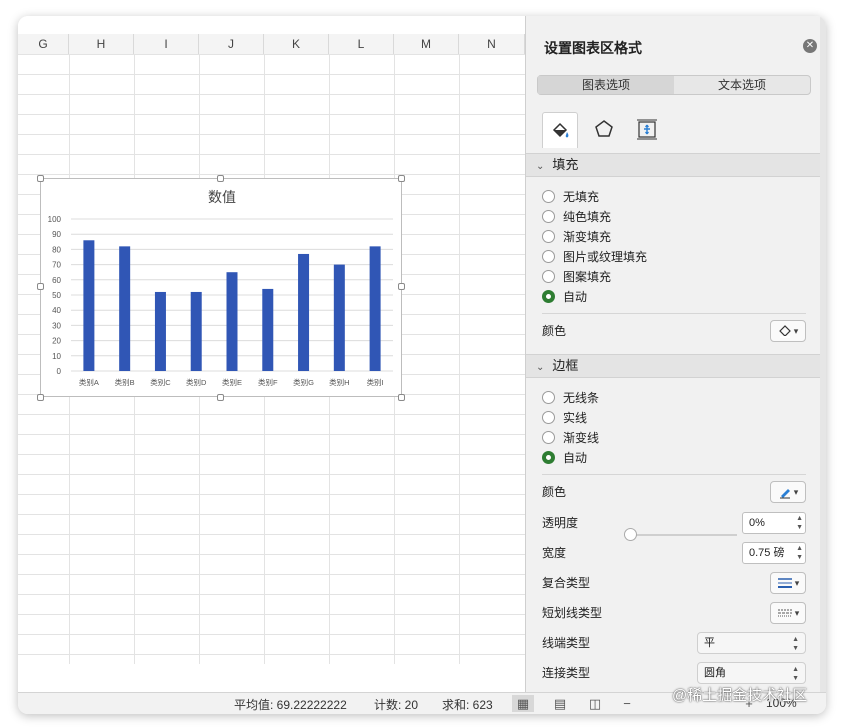  I want to click on close-icon: ✕, so click(810, 46).